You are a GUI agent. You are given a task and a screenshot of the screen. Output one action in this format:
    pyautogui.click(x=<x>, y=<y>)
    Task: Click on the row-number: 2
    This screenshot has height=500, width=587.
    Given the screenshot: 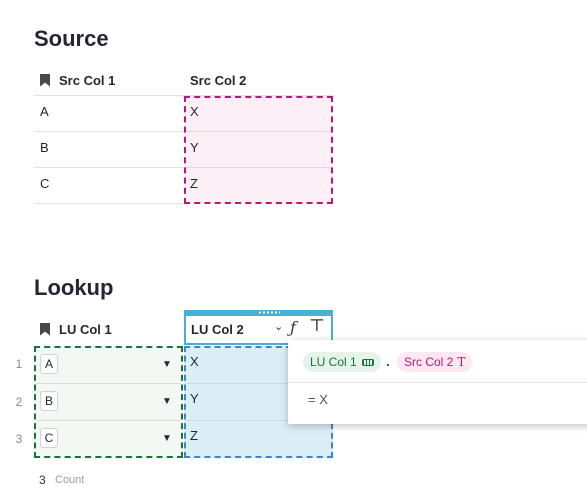 What is the action you would take?
    pyautogui.click(x=19, y=402)
    